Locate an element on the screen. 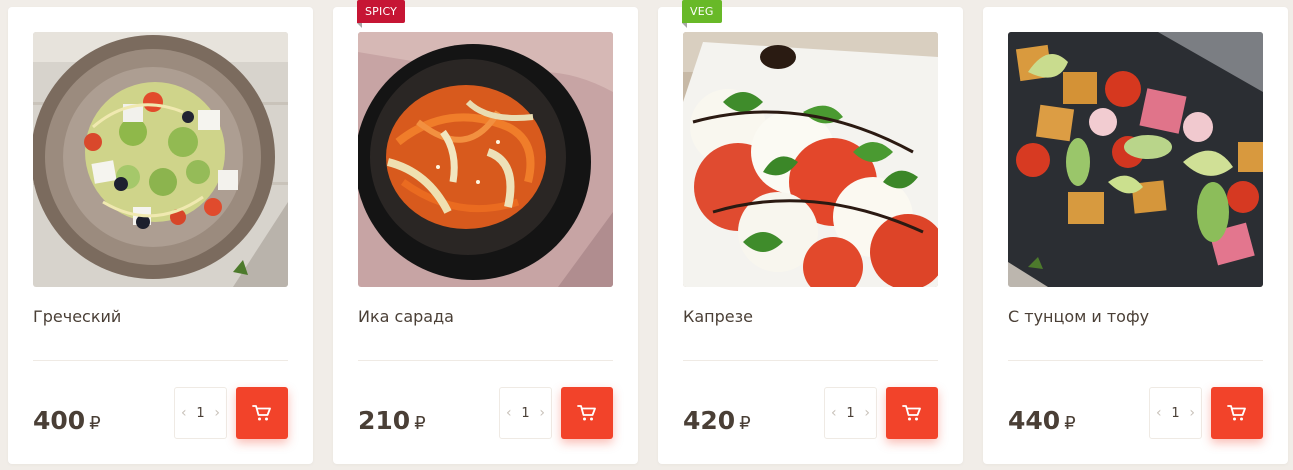  product-title: Капрезе is located at coordinates (810, 316).